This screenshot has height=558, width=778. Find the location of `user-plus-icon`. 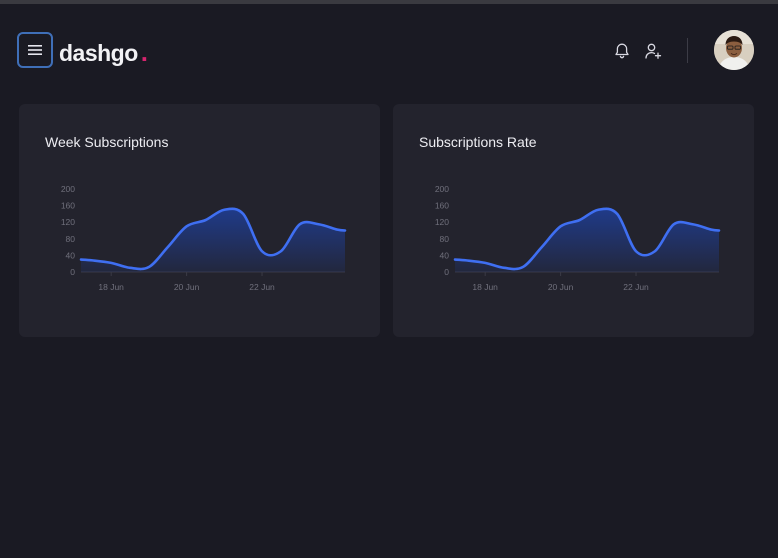

user-plus-icon is located at coordinates (653, 51).